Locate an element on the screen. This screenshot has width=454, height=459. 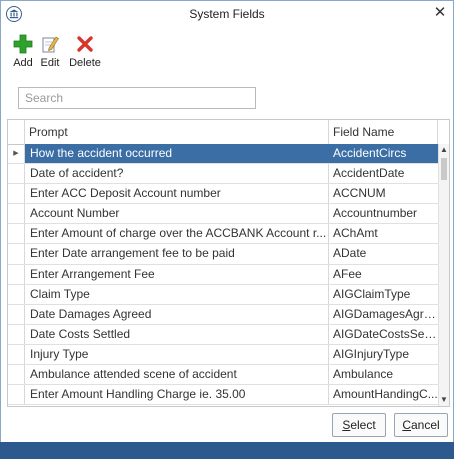
edit-label: Edit is located at coordinates (50, 63).